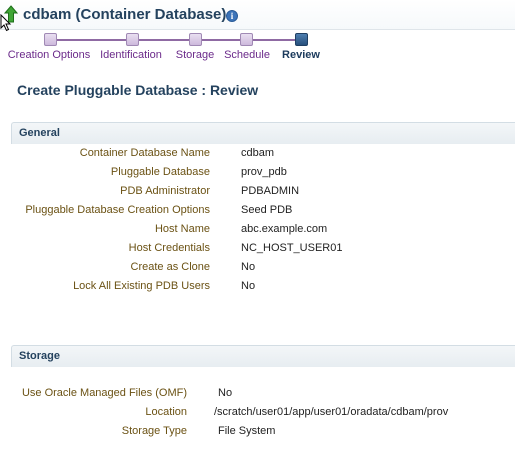  What do you see at coordinates (138, 90) in the screenshot?
I see `main-heading: Create Pluggable Database : Review` at bounding box center [138, 90].